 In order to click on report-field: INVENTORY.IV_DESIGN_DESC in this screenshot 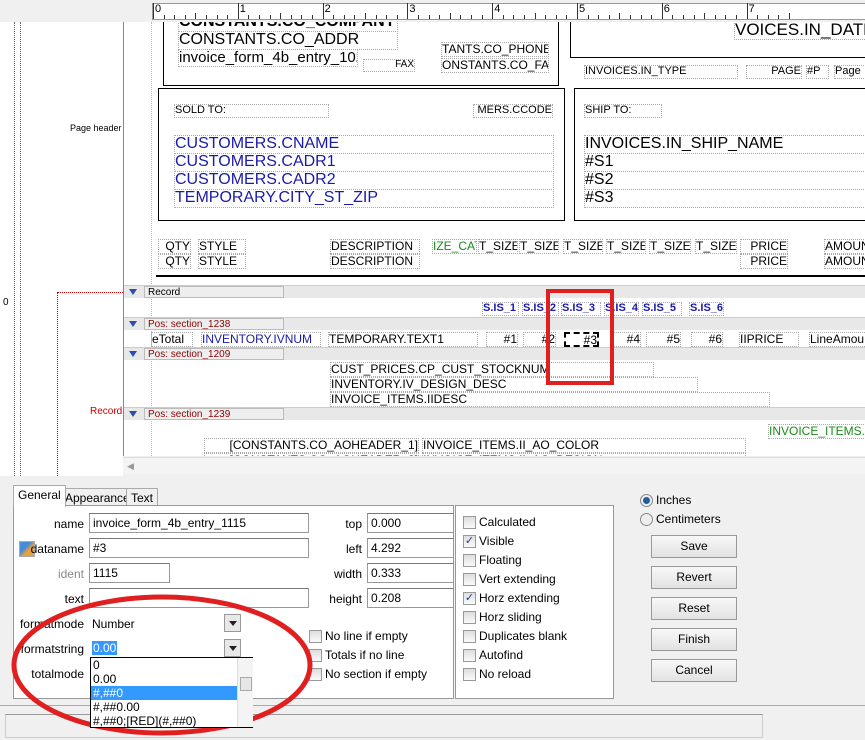, I will do `click(514, 384)`.